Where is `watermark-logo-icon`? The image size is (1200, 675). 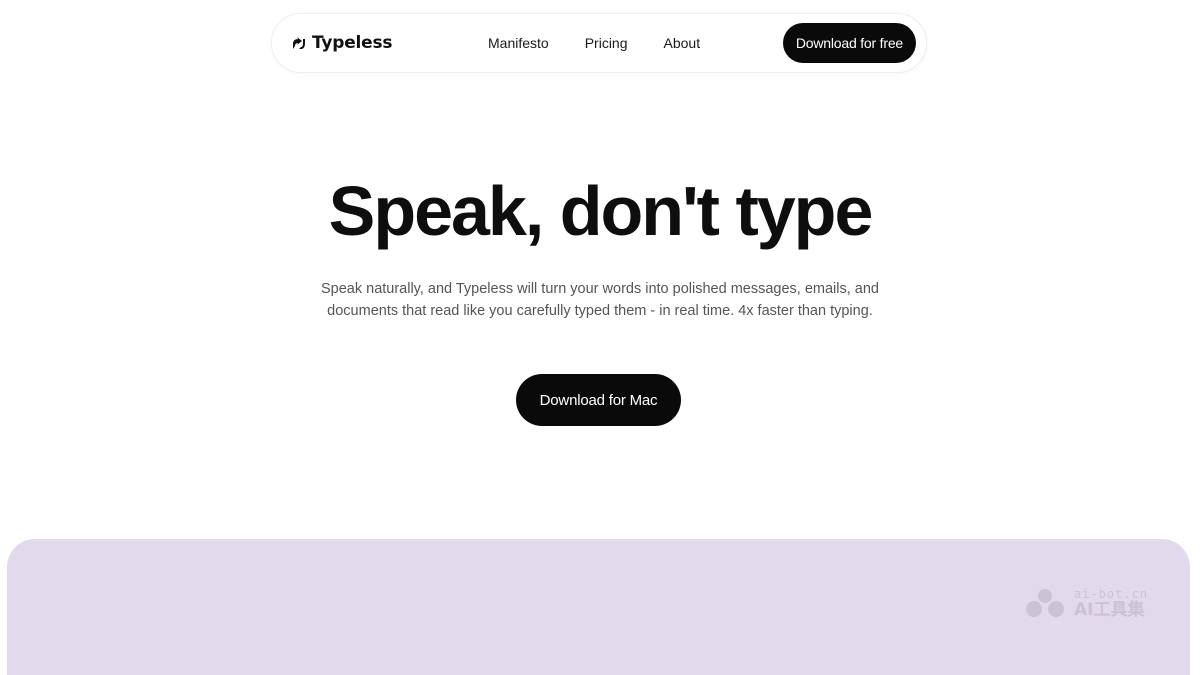 watermark-logo-icon is located at coordinates (1045, 603).